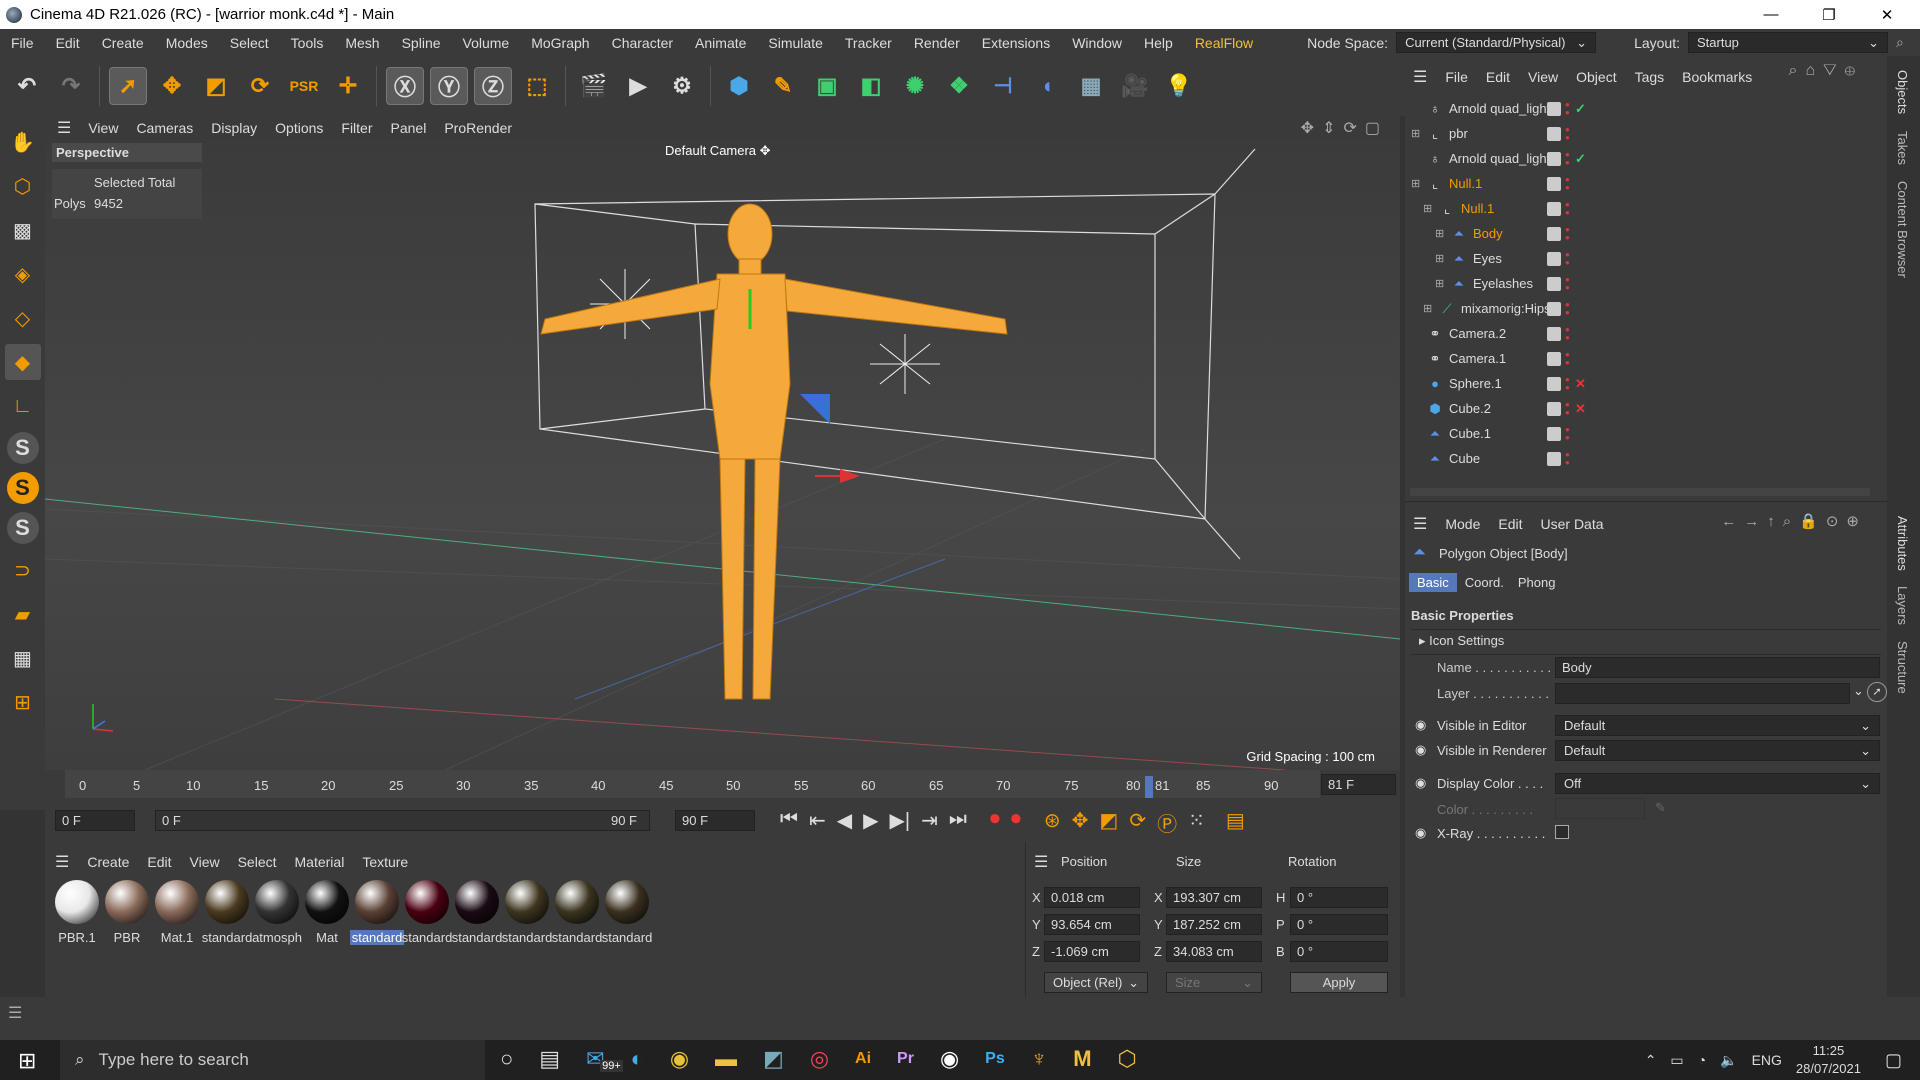 Image resolution: width=1920 pixels, height=1080 pixels. I want to click on magnet-icon: ⊃, so click(23, 570).